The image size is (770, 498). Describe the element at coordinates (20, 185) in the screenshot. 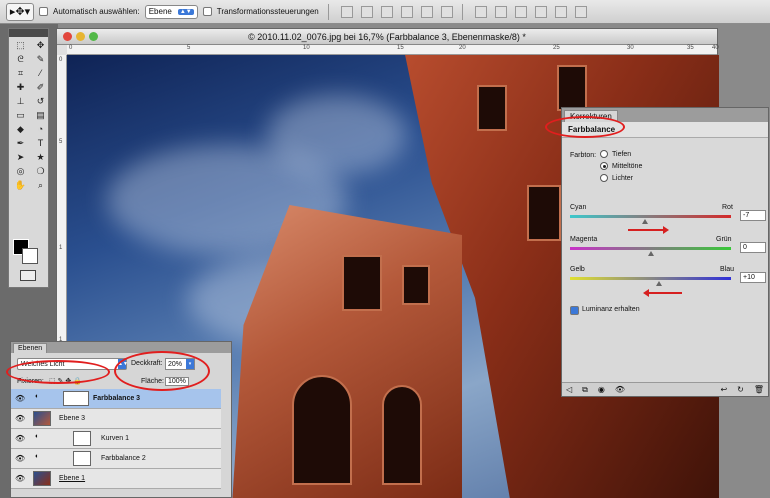

I see `hand-tool-icon: ✋` at that location.